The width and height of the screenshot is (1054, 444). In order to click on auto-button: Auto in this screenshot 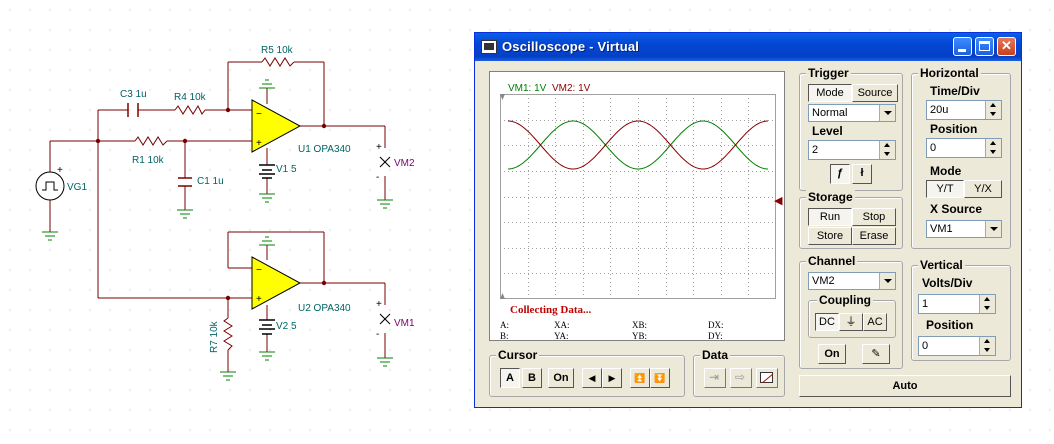, I will do `click(905, 386)`.